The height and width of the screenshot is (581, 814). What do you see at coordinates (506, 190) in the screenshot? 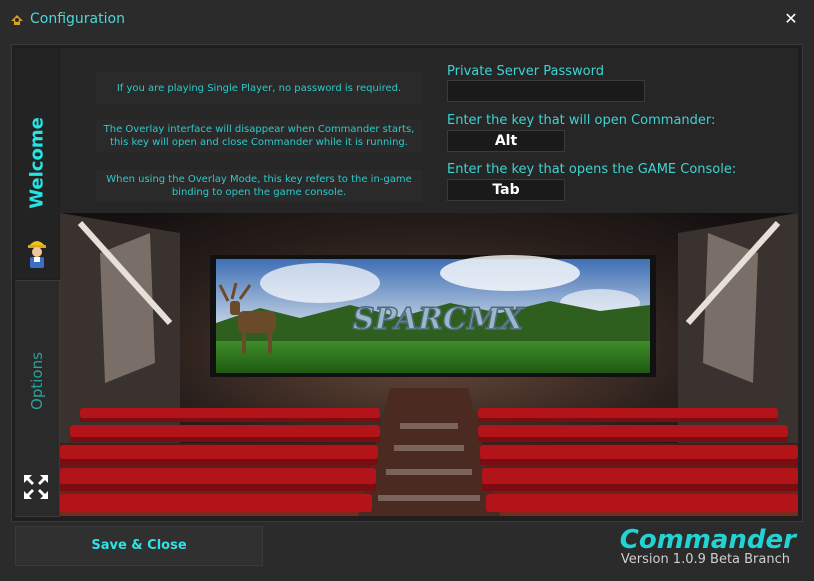
I see `console-key-input: Tab` at bounding box center [506, 190].